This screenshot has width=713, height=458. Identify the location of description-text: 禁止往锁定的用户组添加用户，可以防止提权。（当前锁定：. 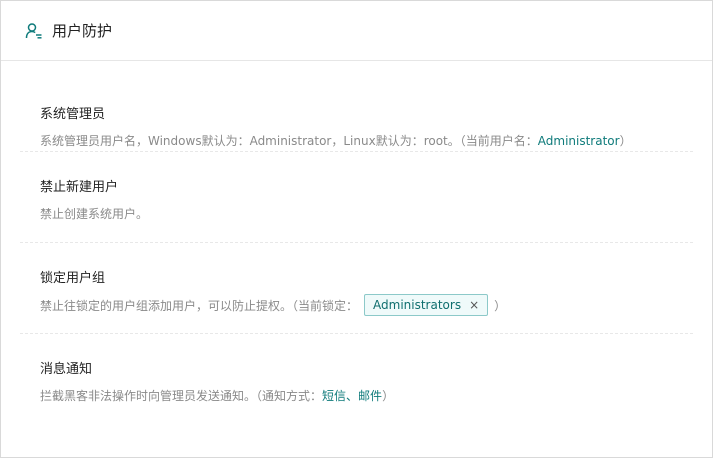
(199, 305).